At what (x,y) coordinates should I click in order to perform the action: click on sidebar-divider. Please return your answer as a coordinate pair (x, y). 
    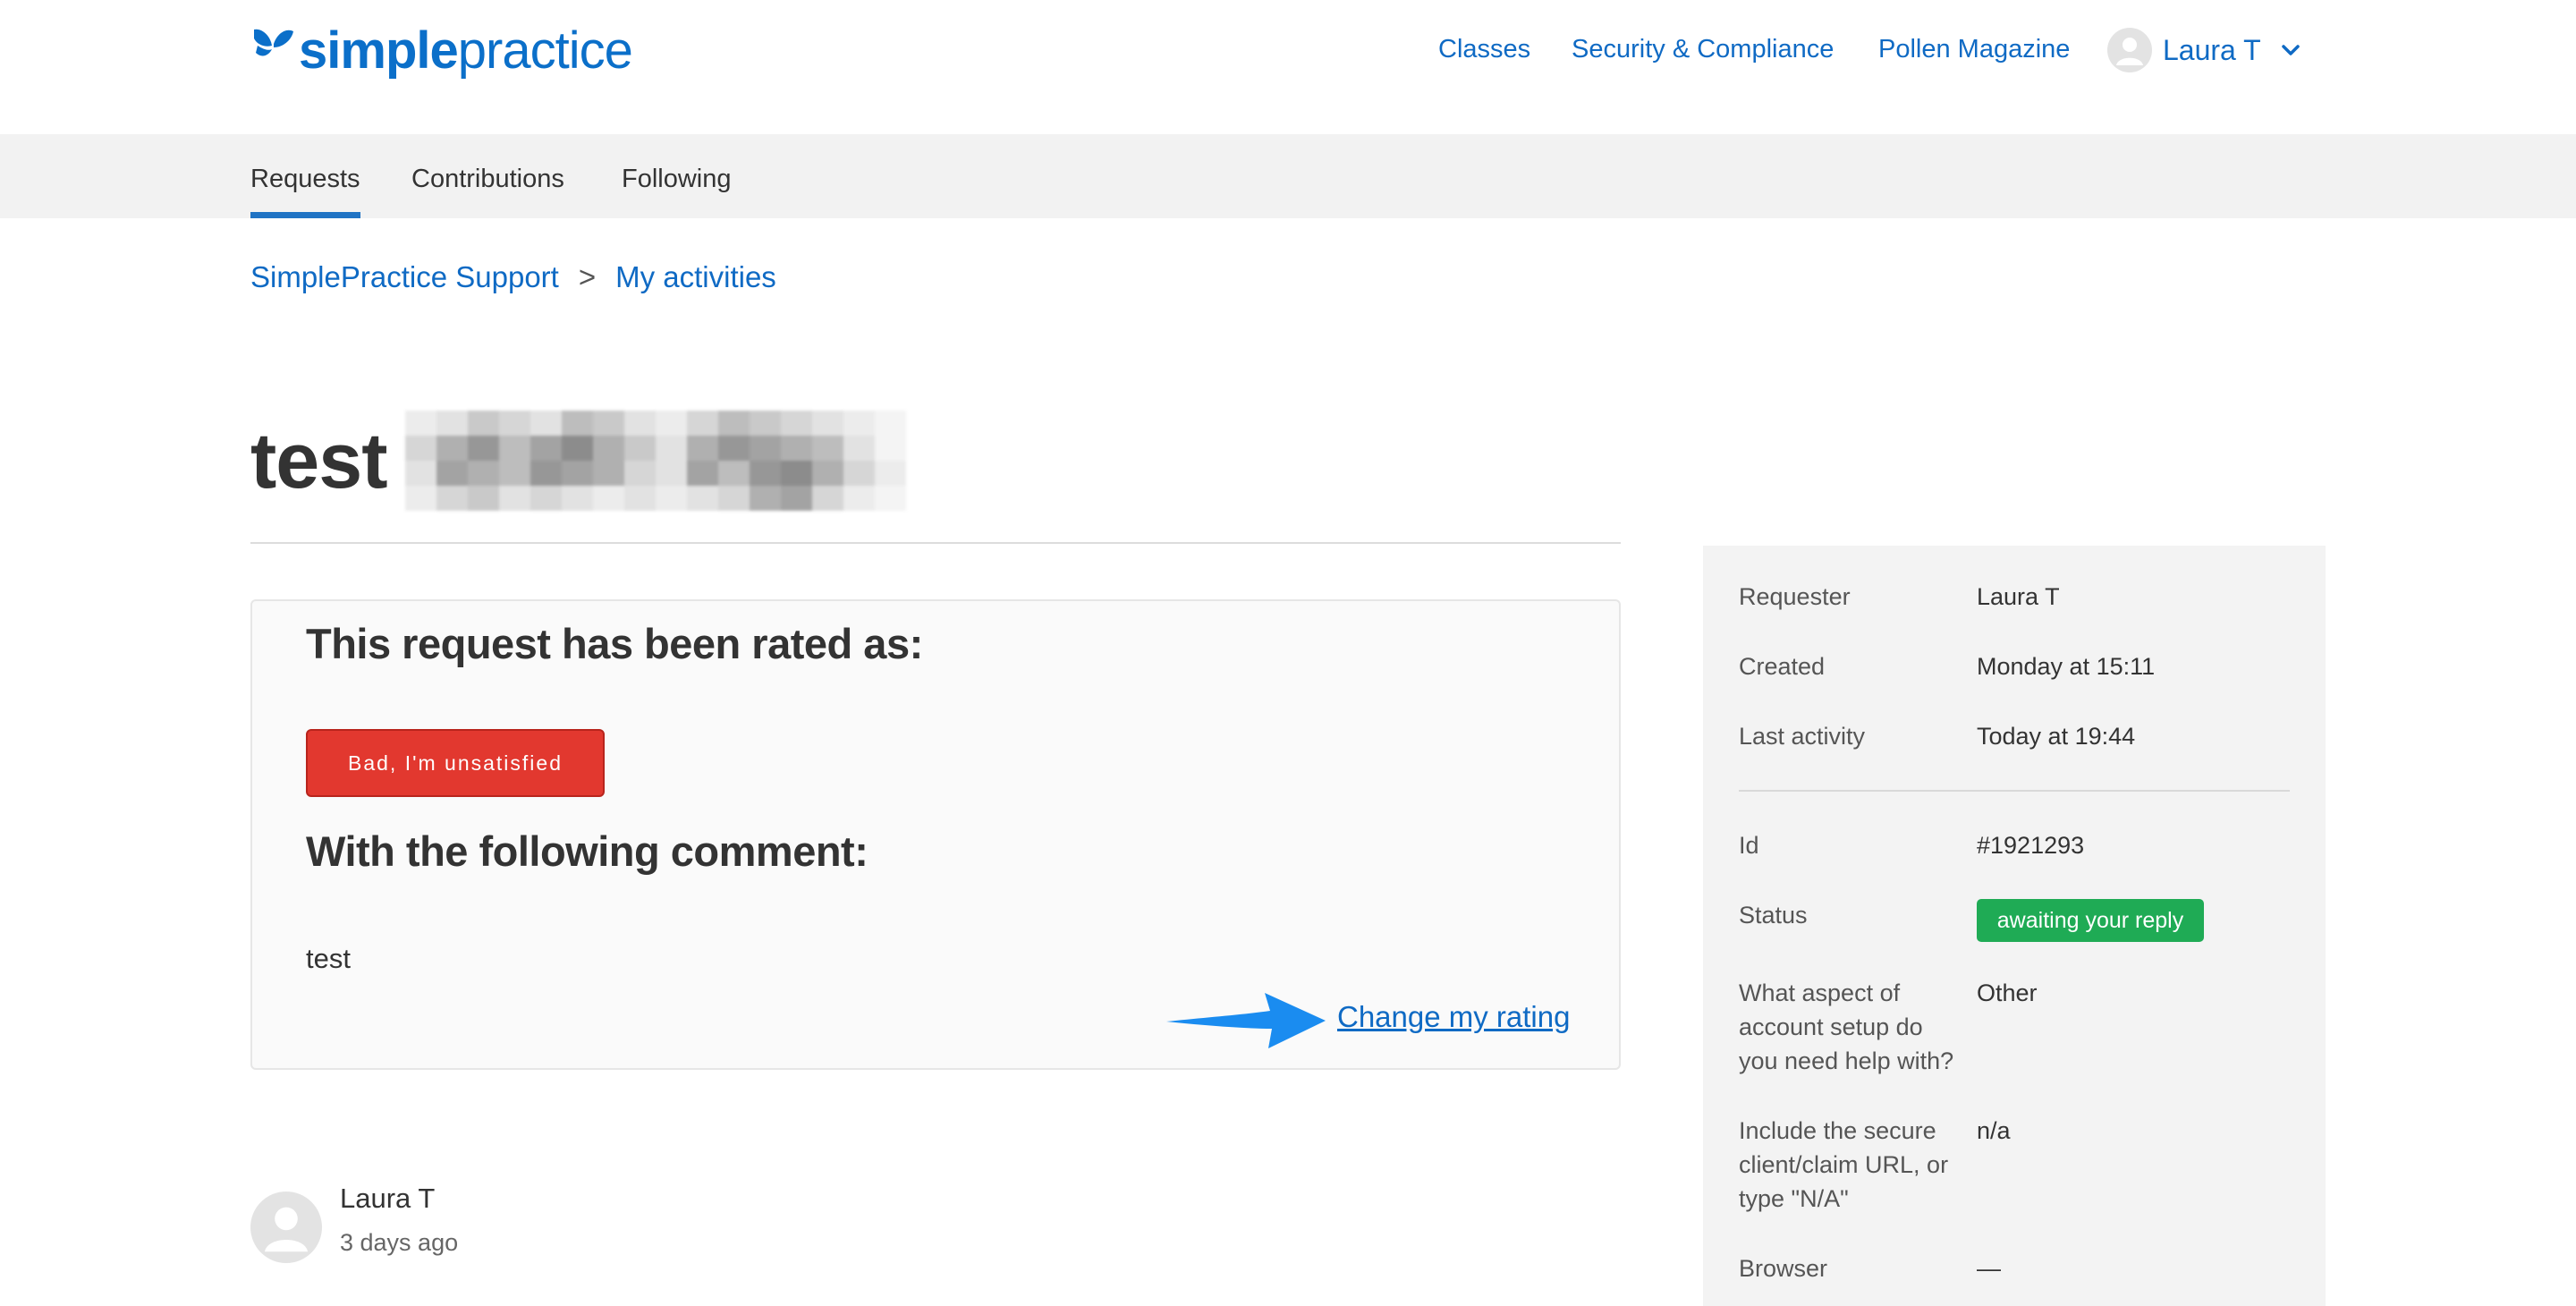
    Looking at the image, I should click on (2014, 791).